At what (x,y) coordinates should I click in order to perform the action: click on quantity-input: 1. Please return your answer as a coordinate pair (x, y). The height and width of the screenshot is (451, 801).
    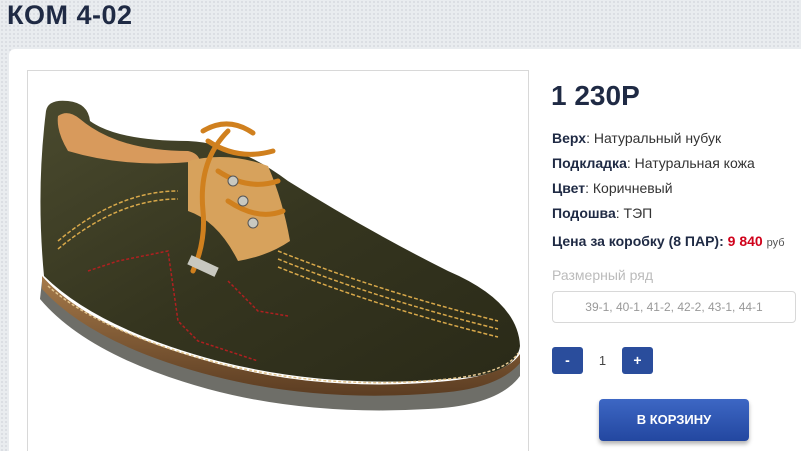
    Looking at the image, I should click on (602, 360).